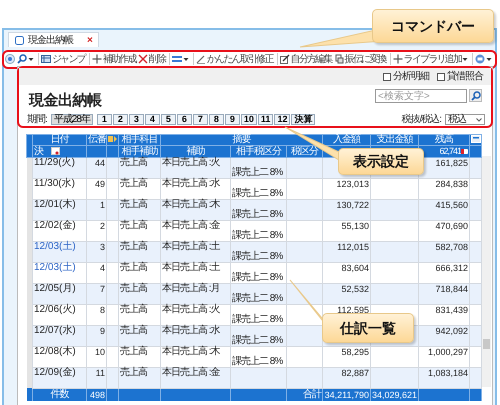 The height and width of the screenshot is (405, 500). What do you see at coordinates (38, 151) in the screenshot?
I see `column-header: 決` at bounding box center [38, 151].